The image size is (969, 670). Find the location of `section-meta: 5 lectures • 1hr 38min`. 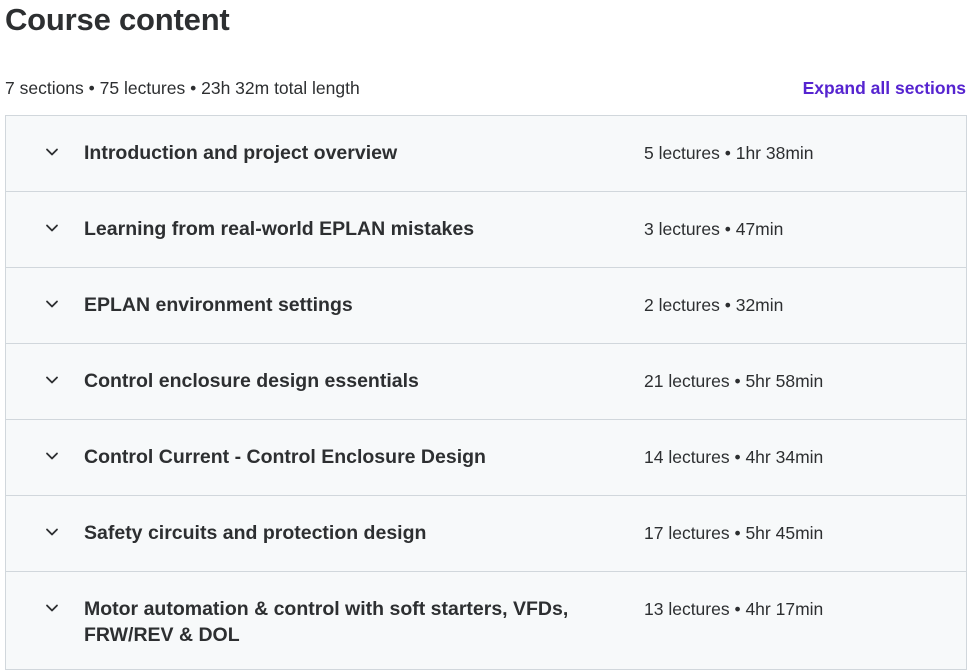

section-meta: 5 lectures • 1hr 38min is located at coordinates (729, 153).